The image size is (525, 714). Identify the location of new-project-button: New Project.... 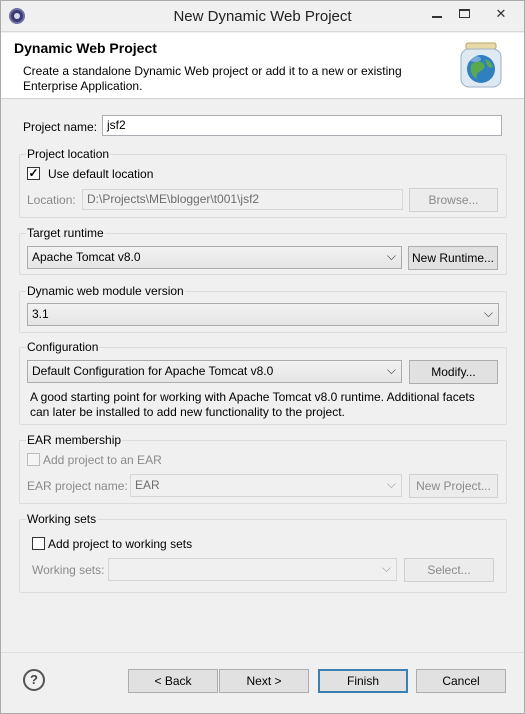
(453, 486).